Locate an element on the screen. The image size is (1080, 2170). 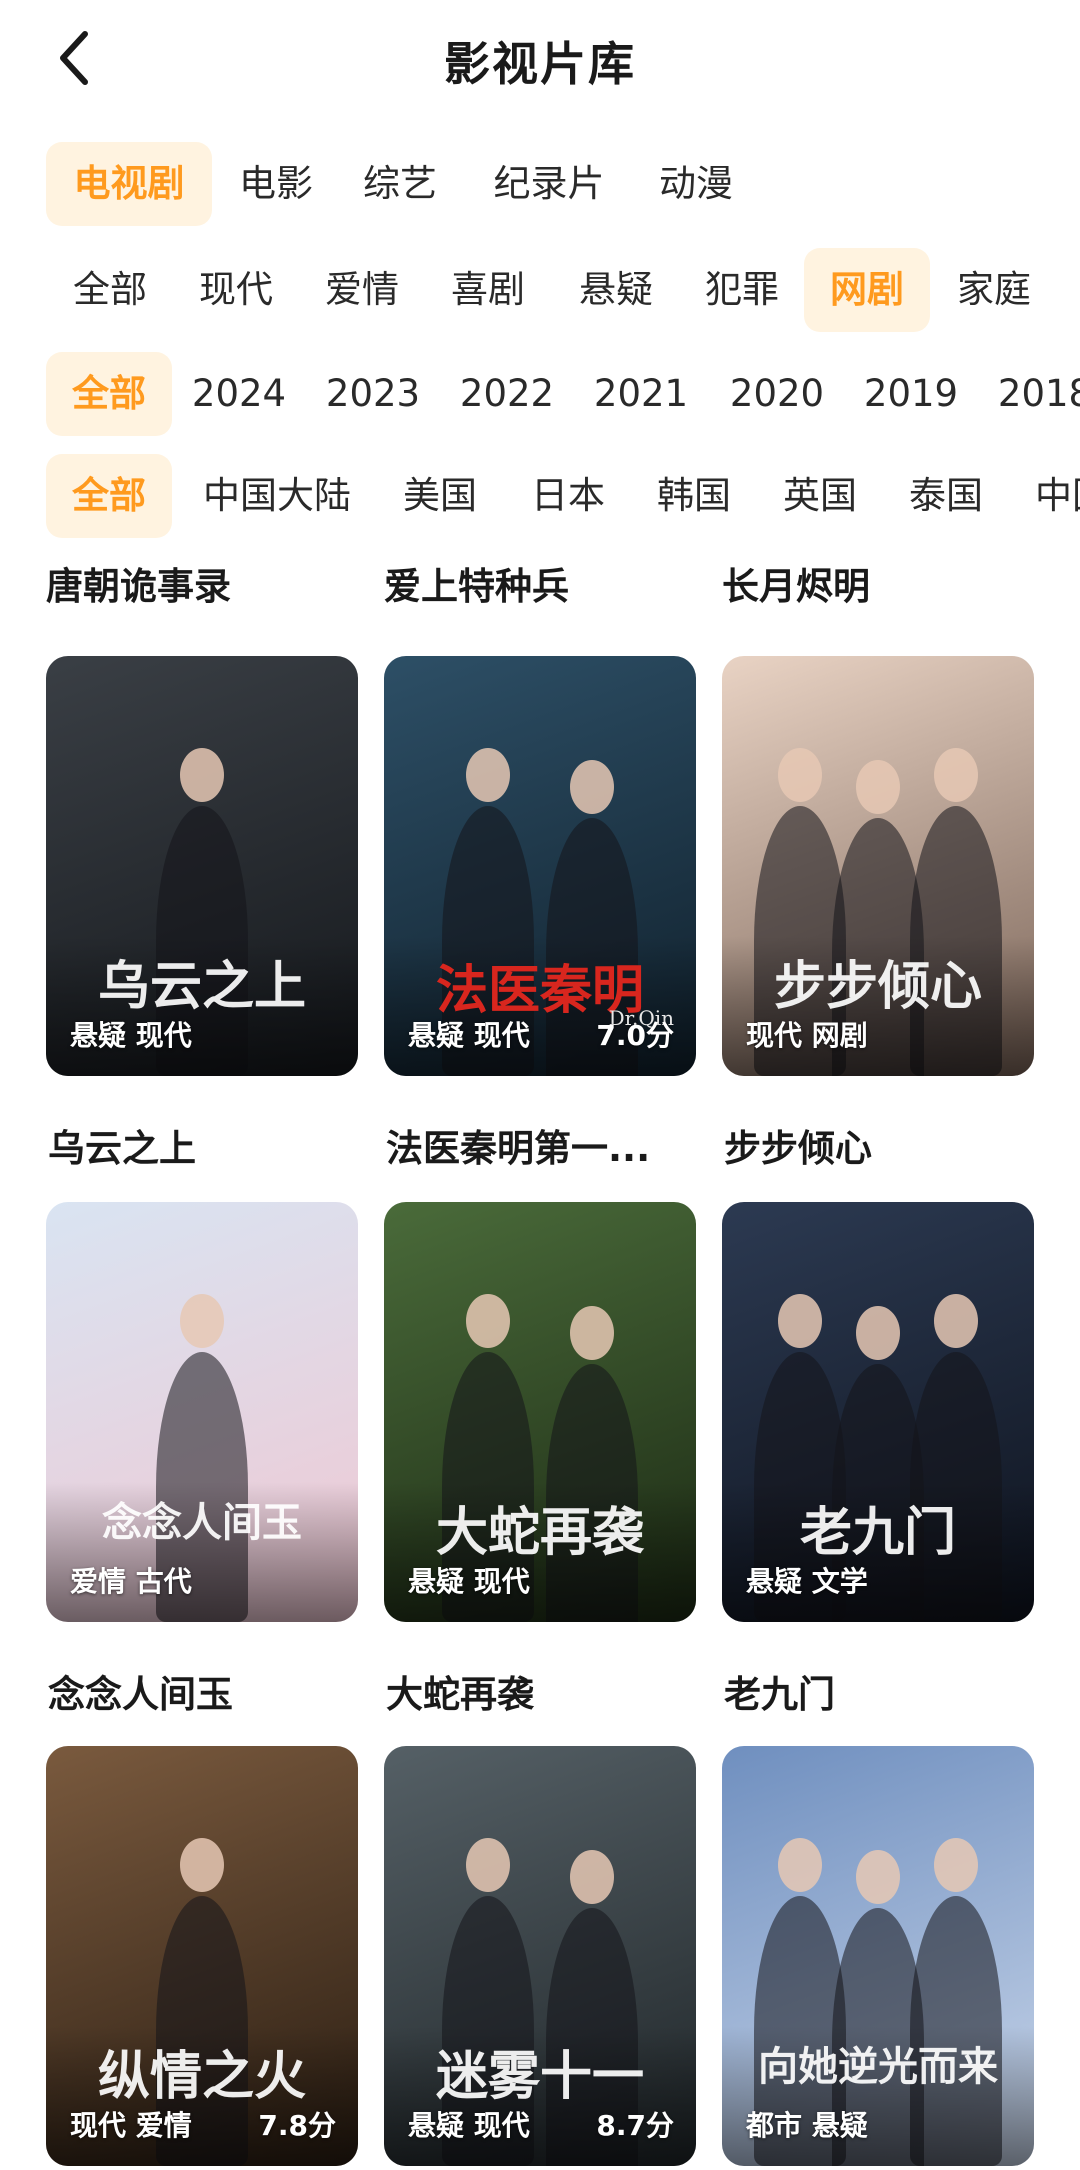
genre-chip-comedy: 喜剧 is located at coordinates (488, 290).